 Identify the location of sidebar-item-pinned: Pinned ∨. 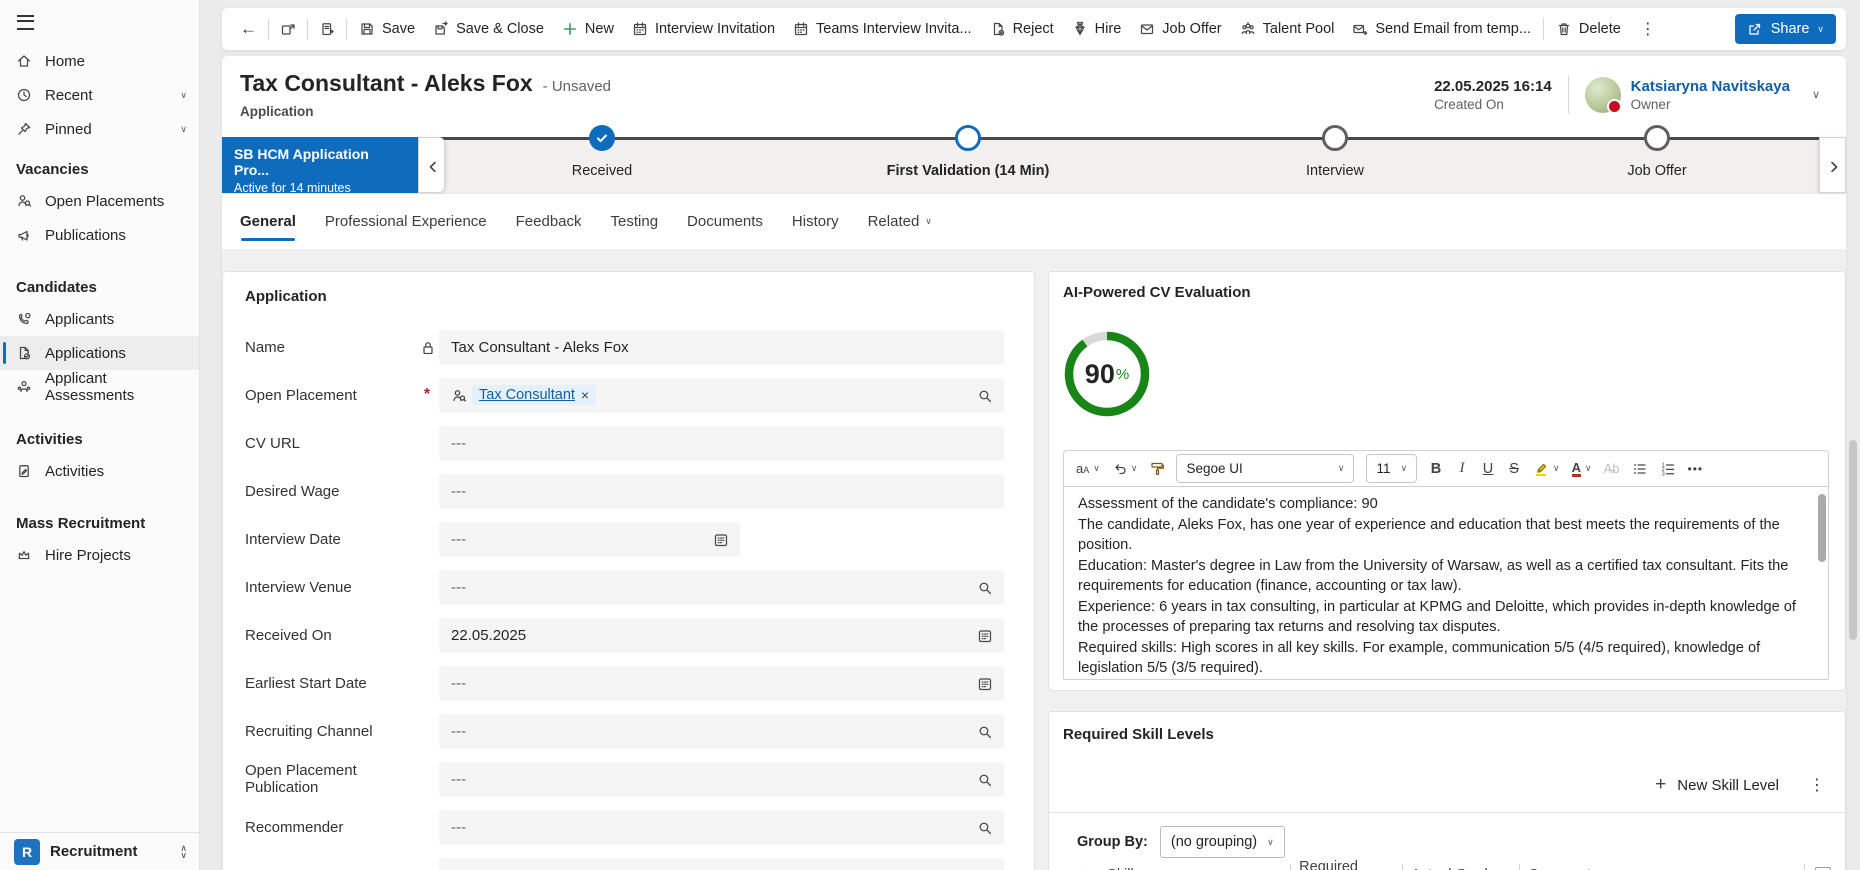
(99, 129).